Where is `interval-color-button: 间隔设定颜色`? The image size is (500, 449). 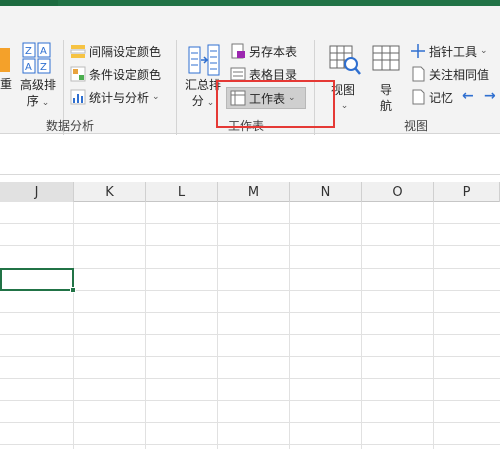
interval-color-button: 间隔设定颜色 is located at coordinates (115, 51).